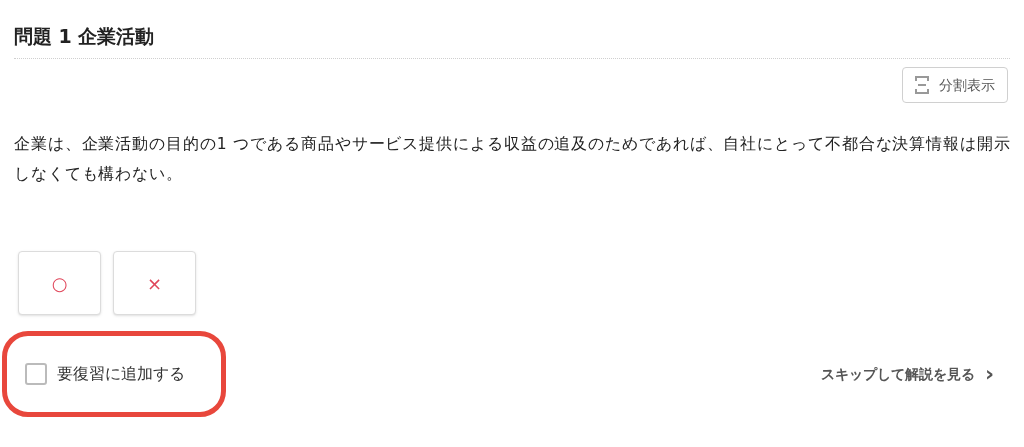  Describe the element at coordinates (513, 159) in the screenshot. I see `question-text: 企業は、企業活動の目的の1 つである商品やサービス提供による収益の追及のためであれば、自社にとって不都合な決算情報は開示しなくても構わない。` at that location.